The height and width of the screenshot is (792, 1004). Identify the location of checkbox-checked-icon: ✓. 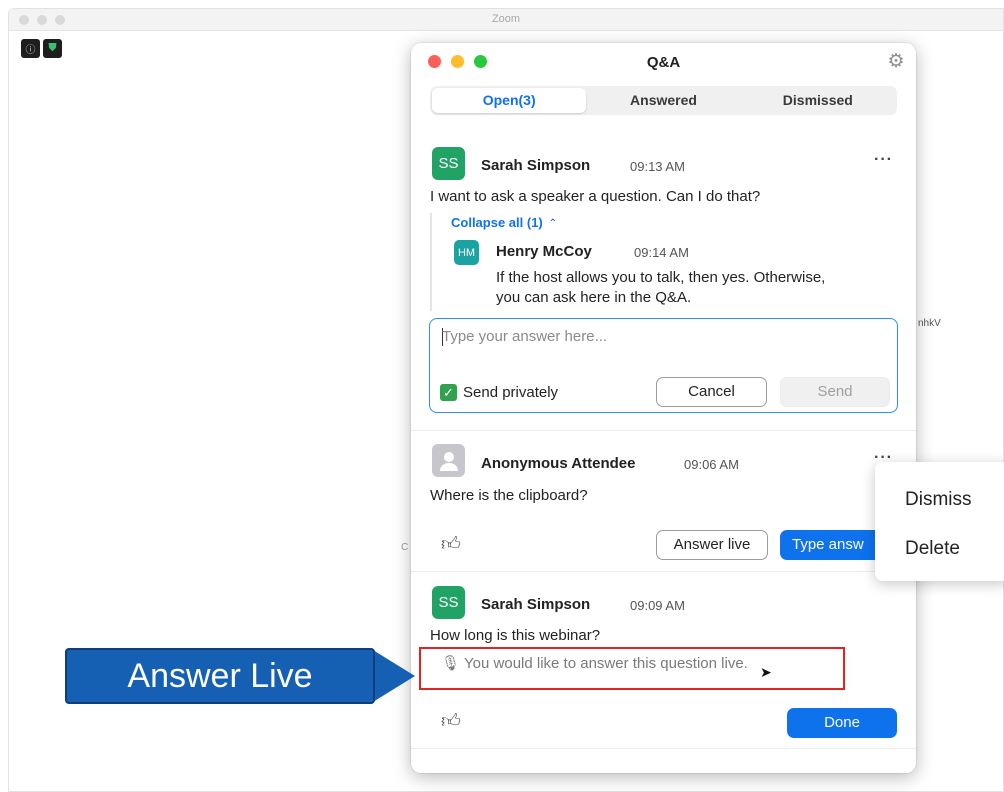
(448, 392).